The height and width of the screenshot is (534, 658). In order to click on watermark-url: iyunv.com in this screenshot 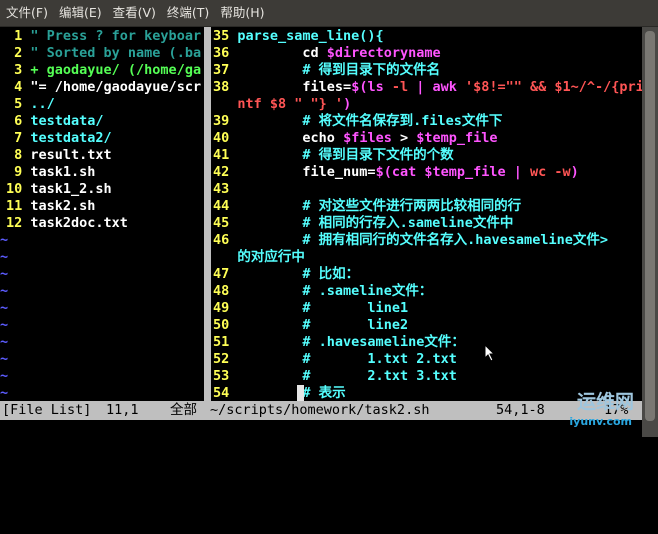, I will do `click(600, 421)`.